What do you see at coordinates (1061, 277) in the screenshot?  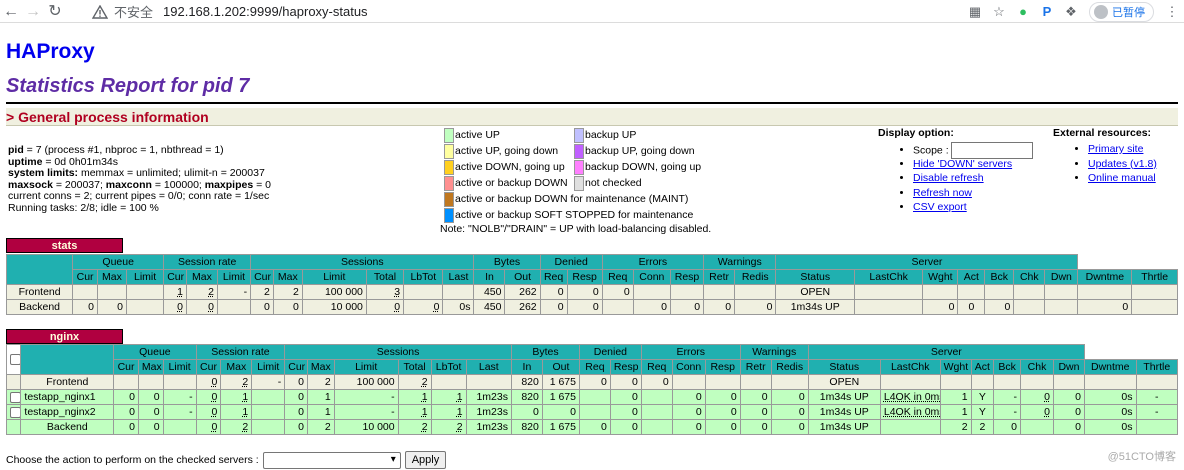 I see `column-header: Dwn` at bounding box center [1061, 277].